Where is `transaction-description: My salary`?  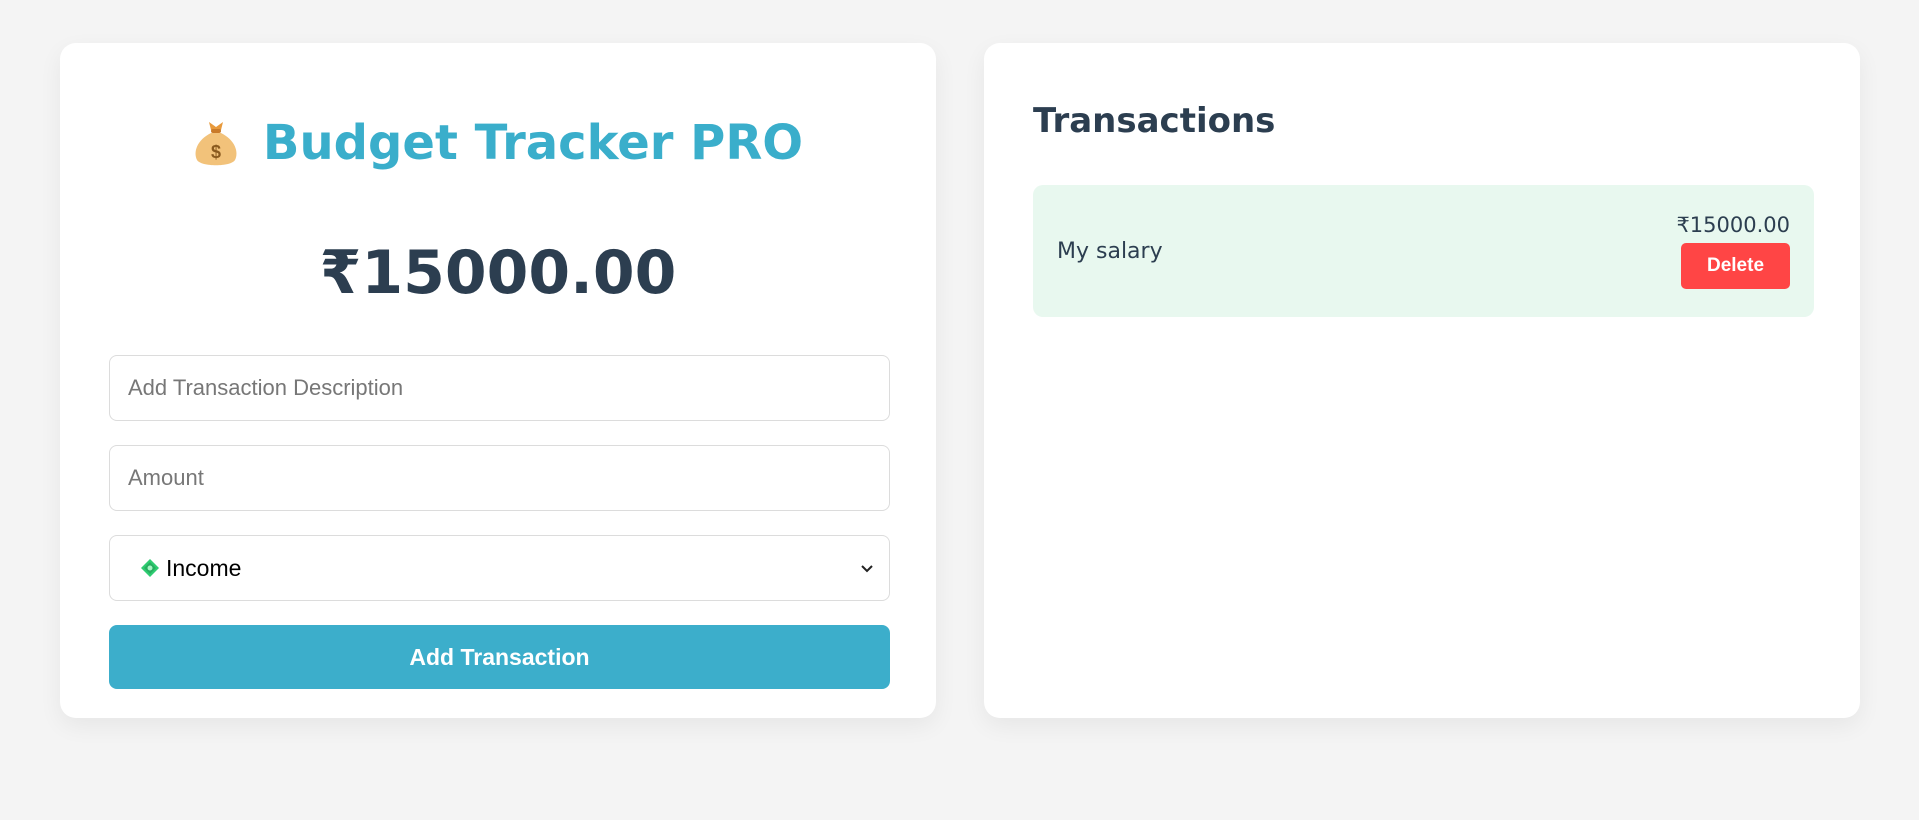 transaction-description: My salary is located at coordinates (1110, 251).